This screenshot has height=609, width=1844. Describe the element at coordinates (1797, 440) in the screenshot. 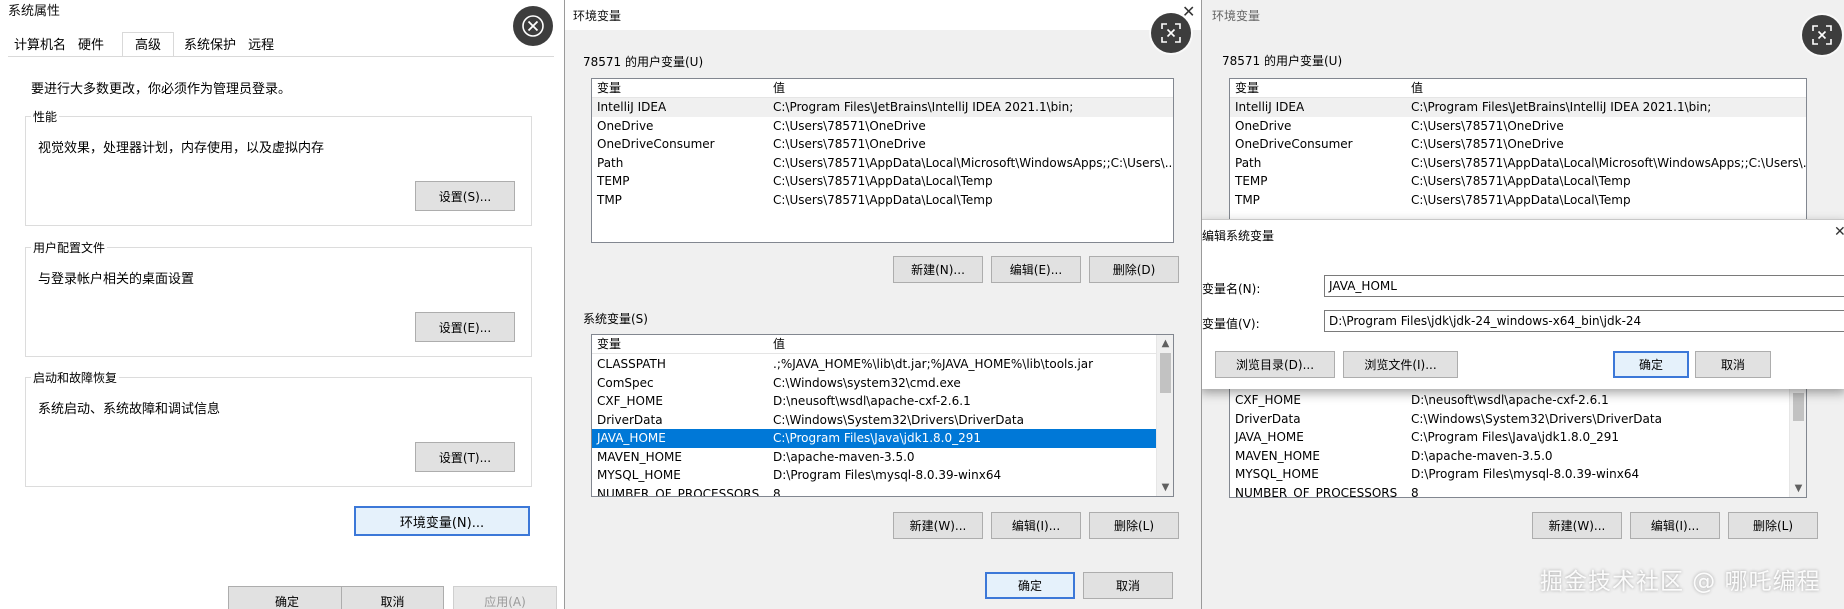

I see `vertical-scrollbar: ▼` at that location.